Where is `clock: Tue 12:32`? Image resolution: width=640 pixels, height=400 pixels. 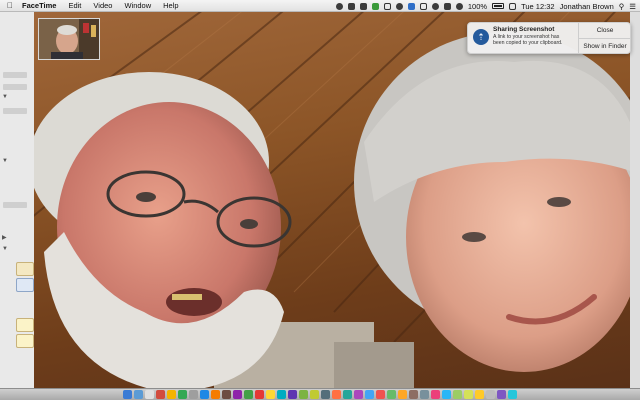 clock: Tue 12:32 is located at coordinates (538, 6).